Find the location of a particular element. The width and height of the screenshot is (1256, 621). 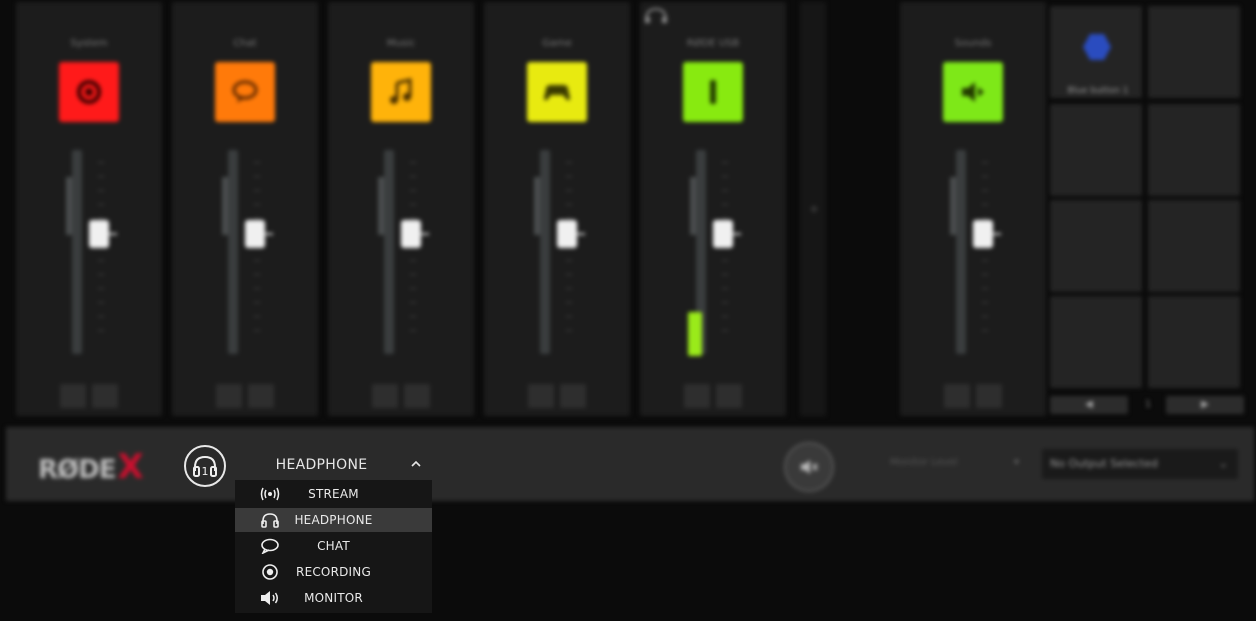

output-device-select: No Output Selected ⌄ is located at coordinates (1140, 464).